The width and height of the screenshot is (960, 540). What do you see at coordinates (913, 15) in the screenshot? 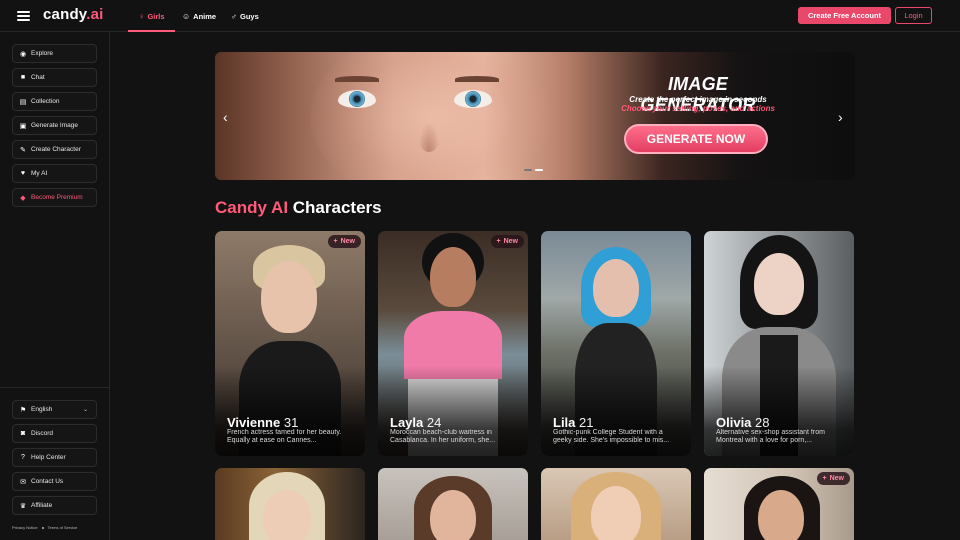
I see `login-button: Login` at bounding box center [913, 15].